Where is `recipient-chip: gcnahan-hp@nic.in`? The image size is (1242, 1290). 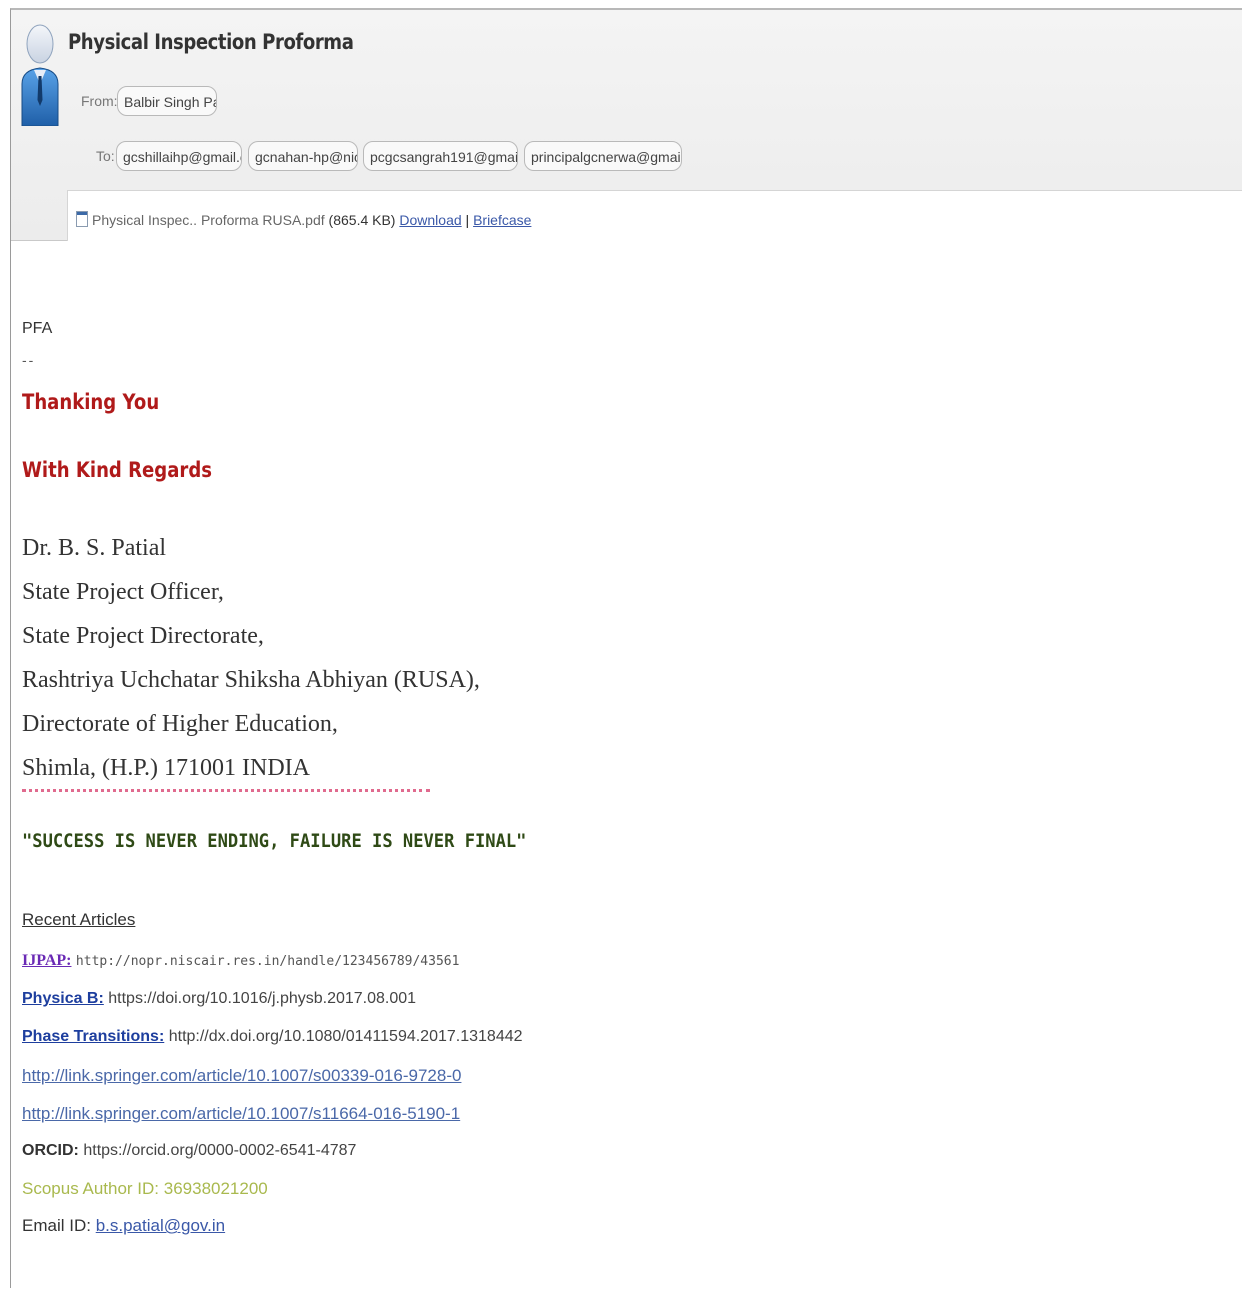
recipient-chip: gcnahan-hp@nic.in is located at coordinates (303, 156).